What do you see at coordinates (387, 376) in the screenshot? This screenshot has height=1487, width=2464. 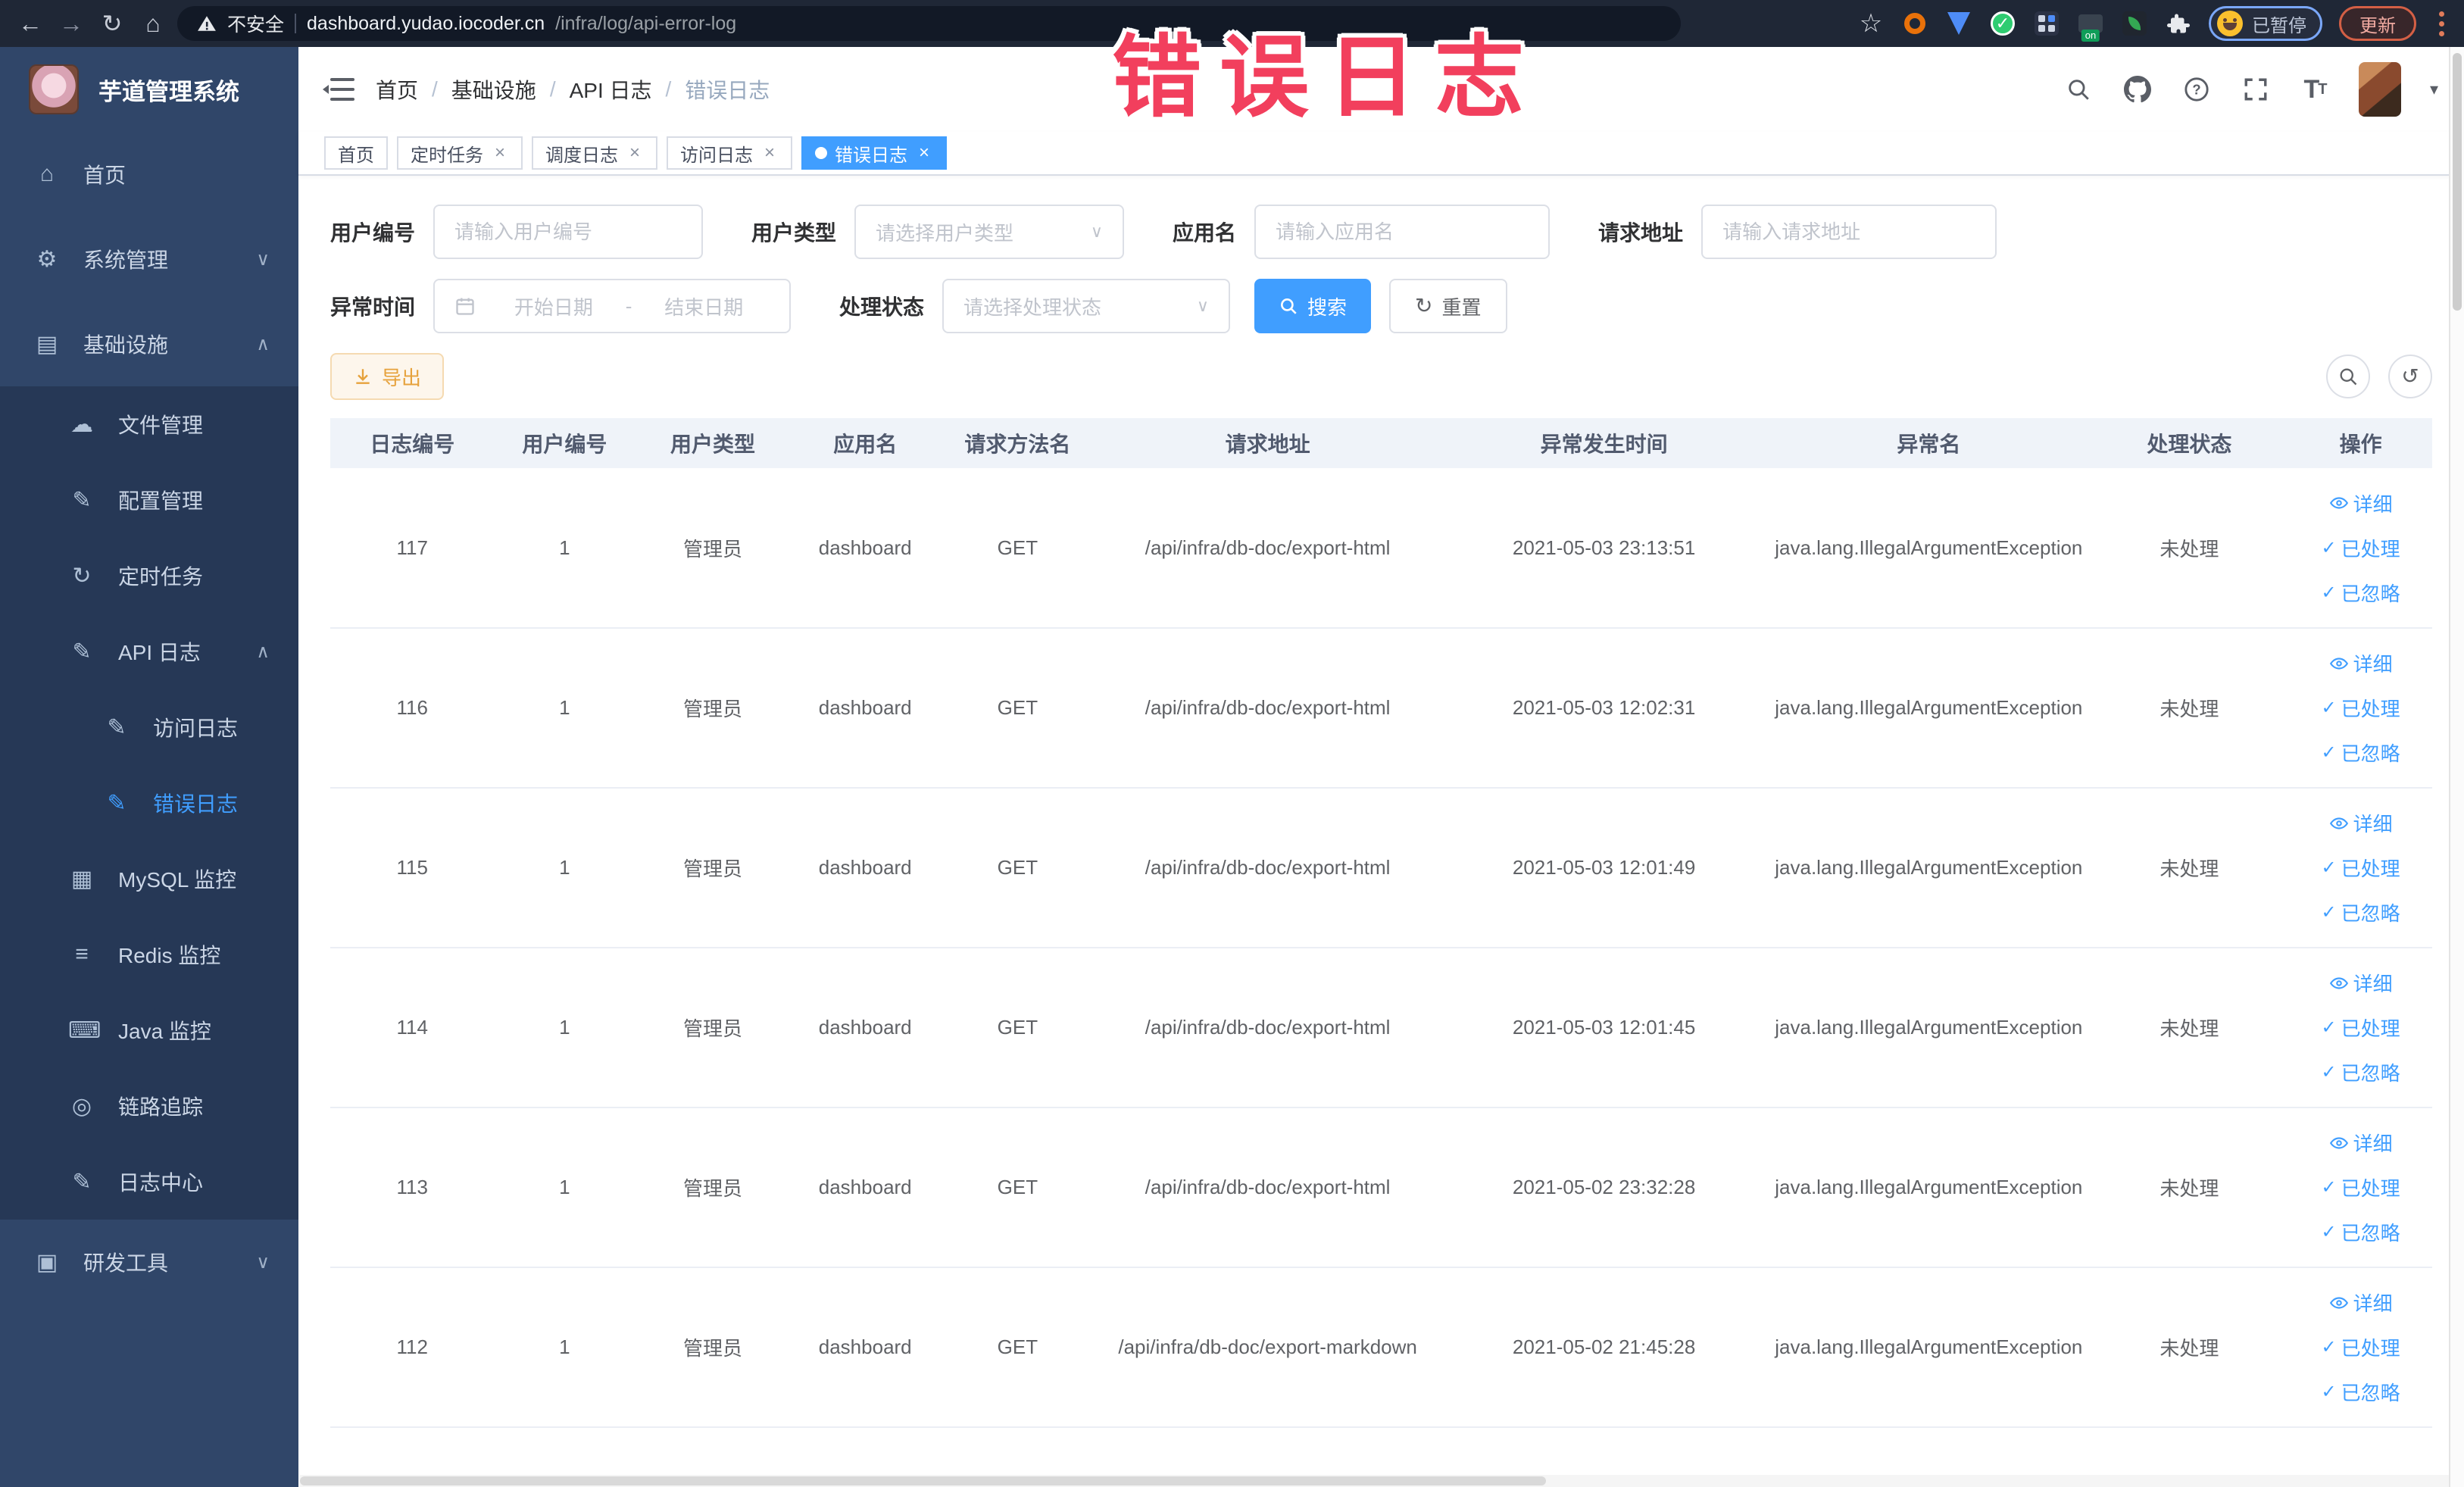 I see `export-button: 导出` at bounding box center [387, 376].